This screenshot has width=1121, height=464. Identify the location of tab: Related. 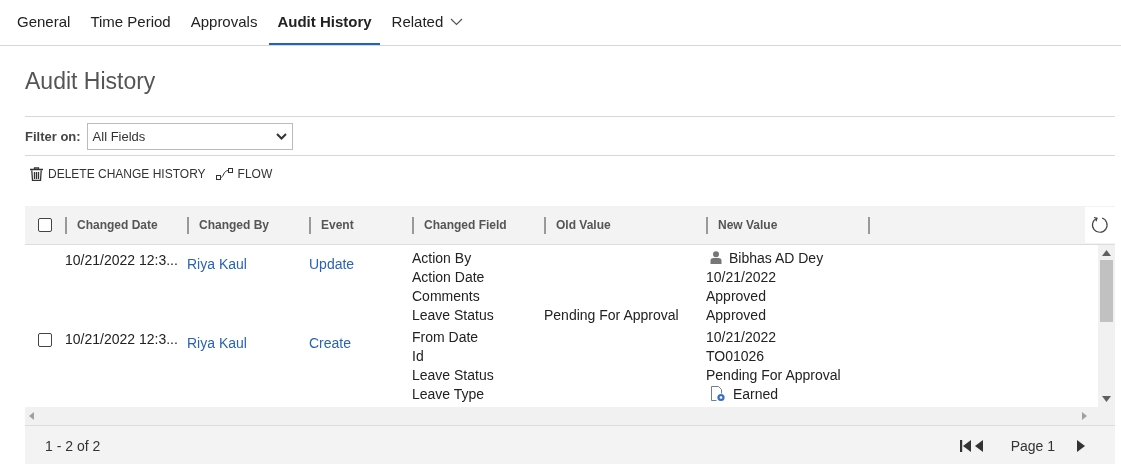
(427, 22).